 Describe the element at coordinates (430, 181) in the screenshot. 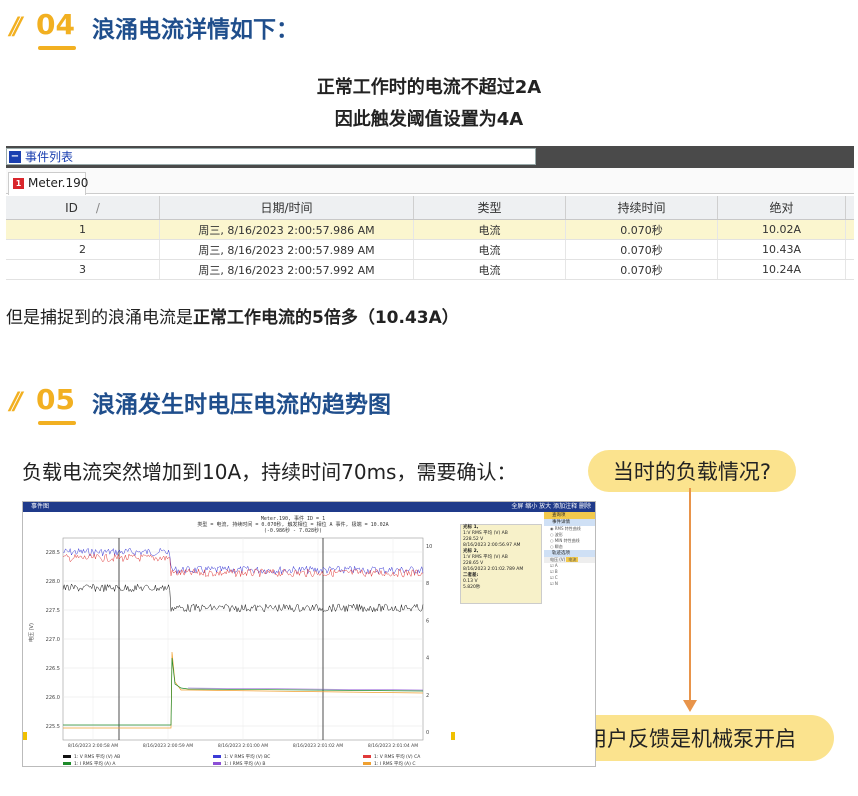

I see `event-tab-row: 1 Meter.190` at that location.